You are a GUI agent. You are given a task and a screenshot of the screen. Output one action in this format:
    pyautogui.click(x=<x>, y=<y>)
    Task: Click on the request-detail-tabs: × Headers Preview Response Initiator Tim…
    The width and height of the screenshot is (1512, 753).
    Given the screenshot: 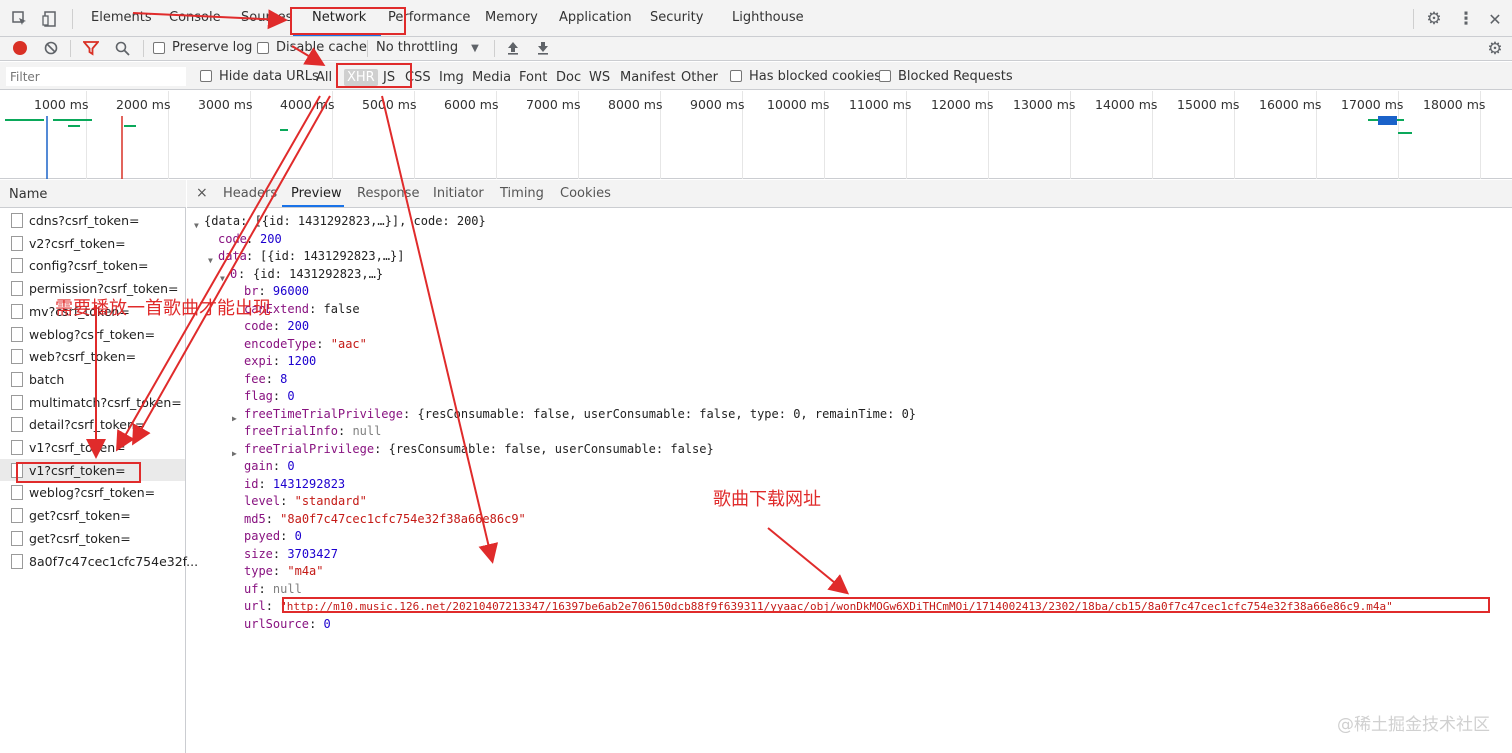 What is the action you would take?
    pyautogui.click(x=849, y=194)
    